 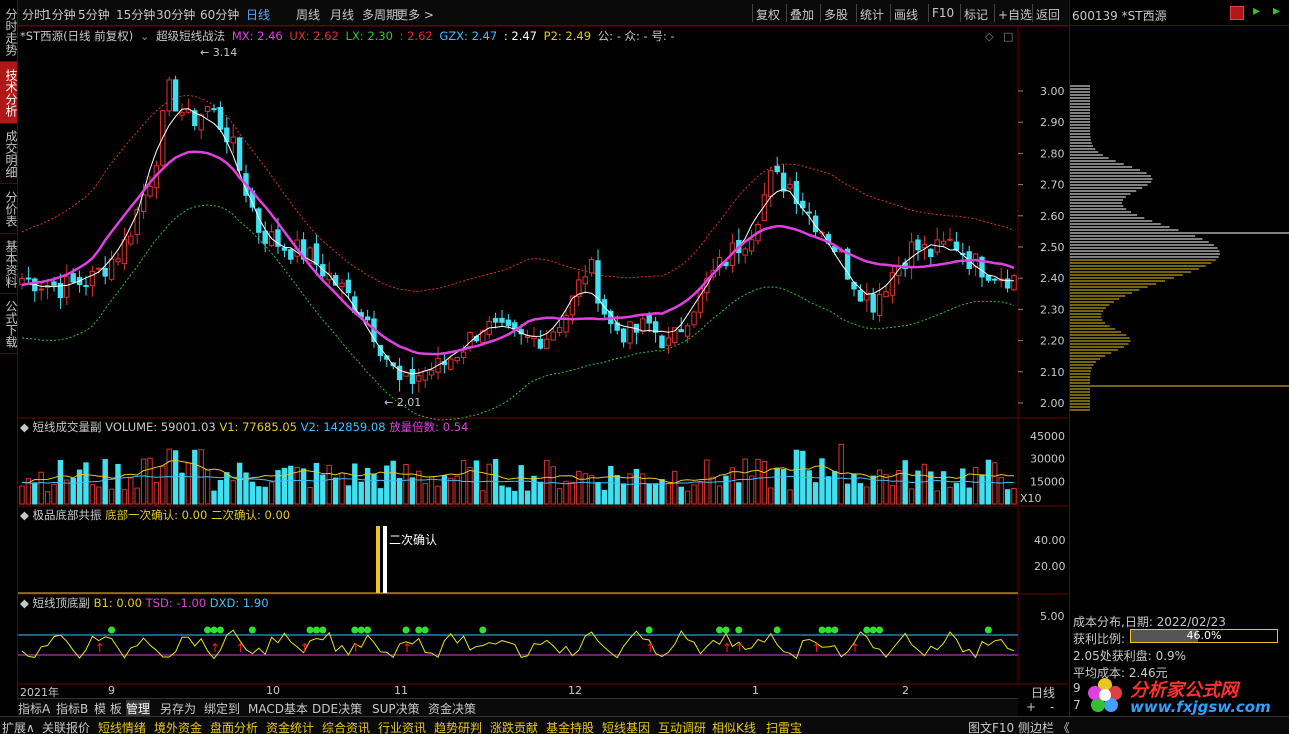 What do you see at coordinates (1019, 726) in the screenshot?
I see `bottom-right-links: 图文F10 侧边栏 《` at bounding box center [1019, 726].